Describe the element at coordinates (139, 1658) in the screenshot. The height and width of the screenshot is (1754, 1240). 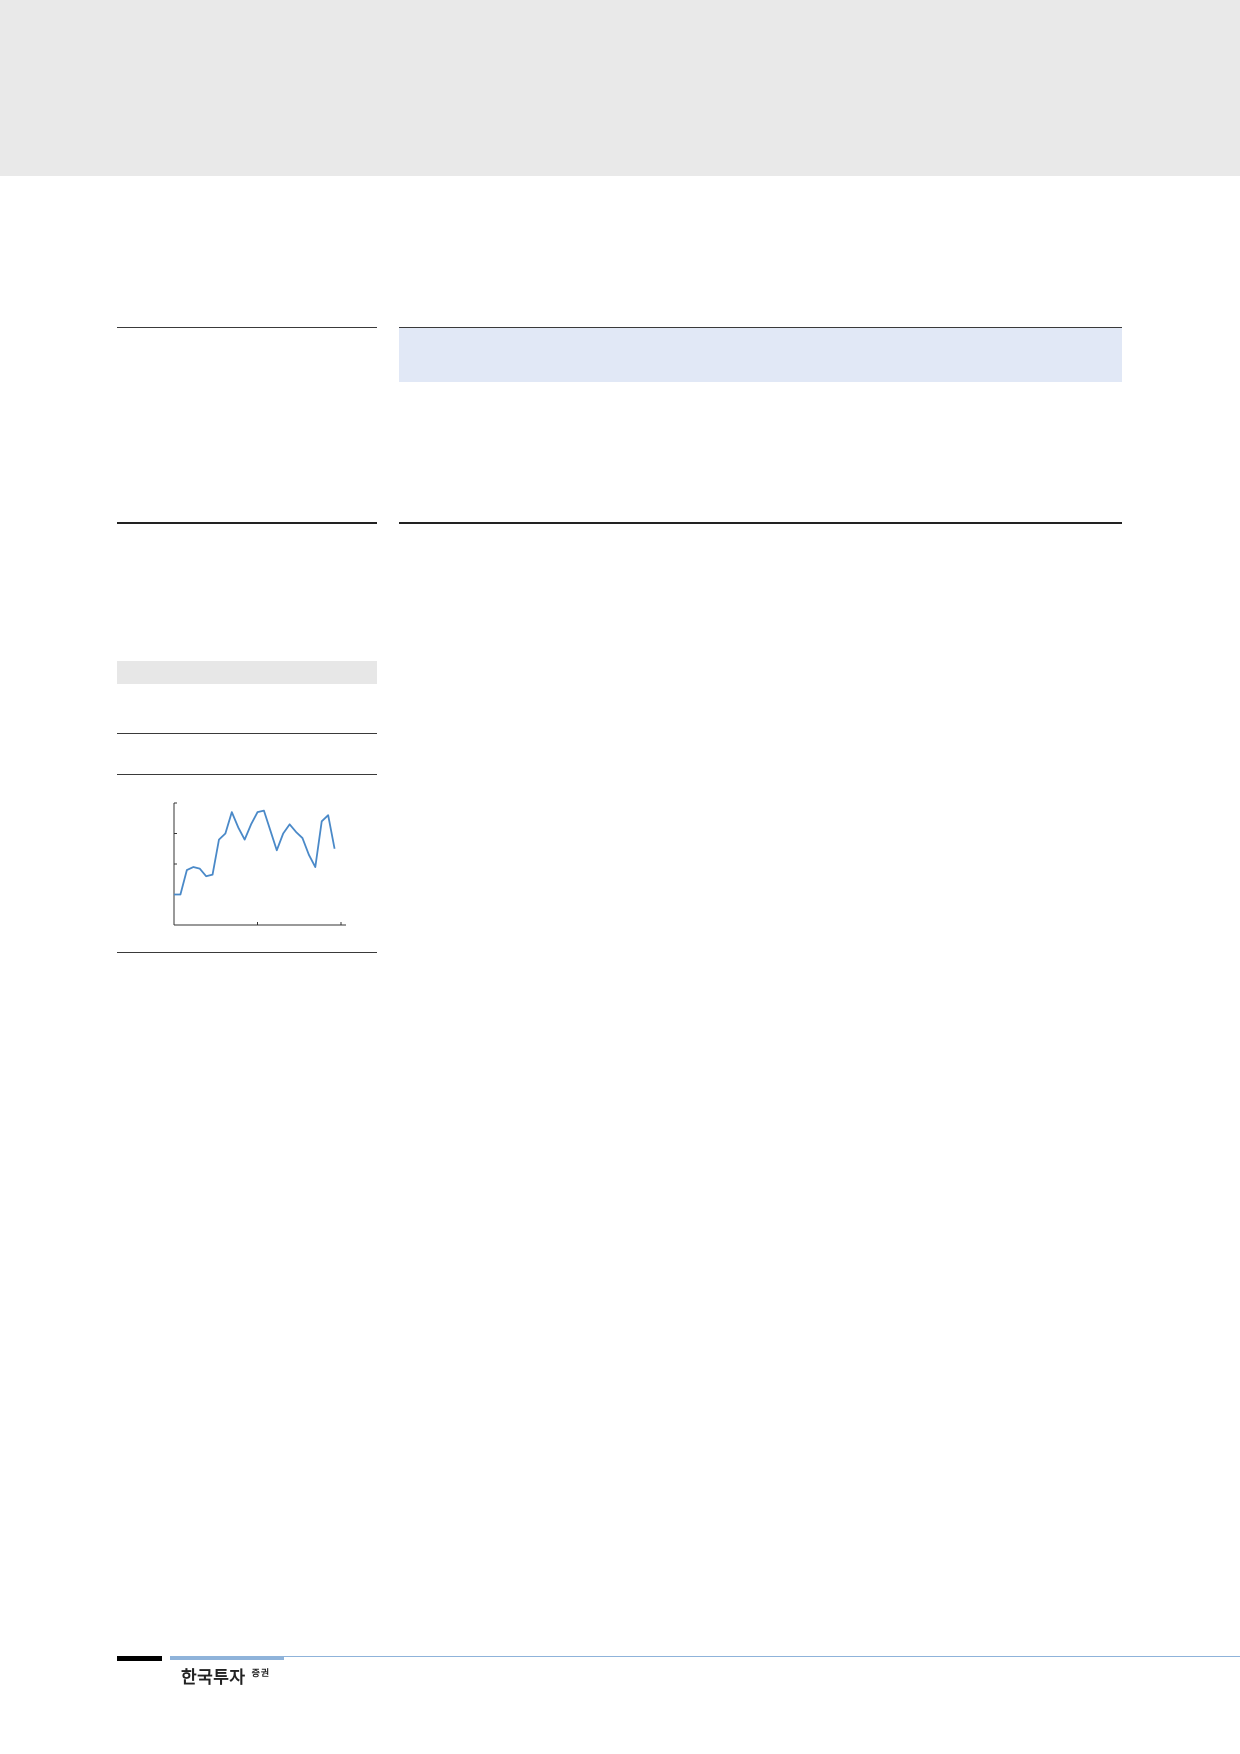
I see `footer-black-marker` at that location.